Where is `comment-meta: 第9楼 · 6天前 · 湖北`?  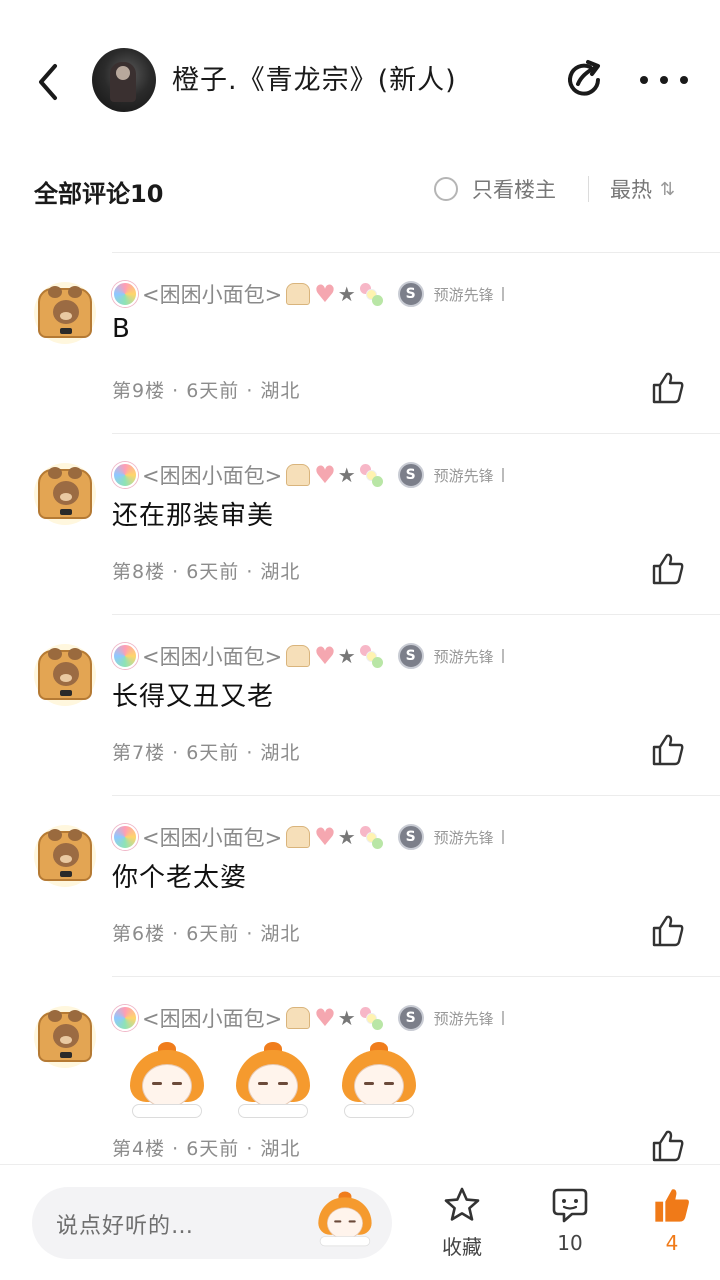
comment-meta: 第9楼 · 6天前 · 湖北 is located at coordinates (206, 391).